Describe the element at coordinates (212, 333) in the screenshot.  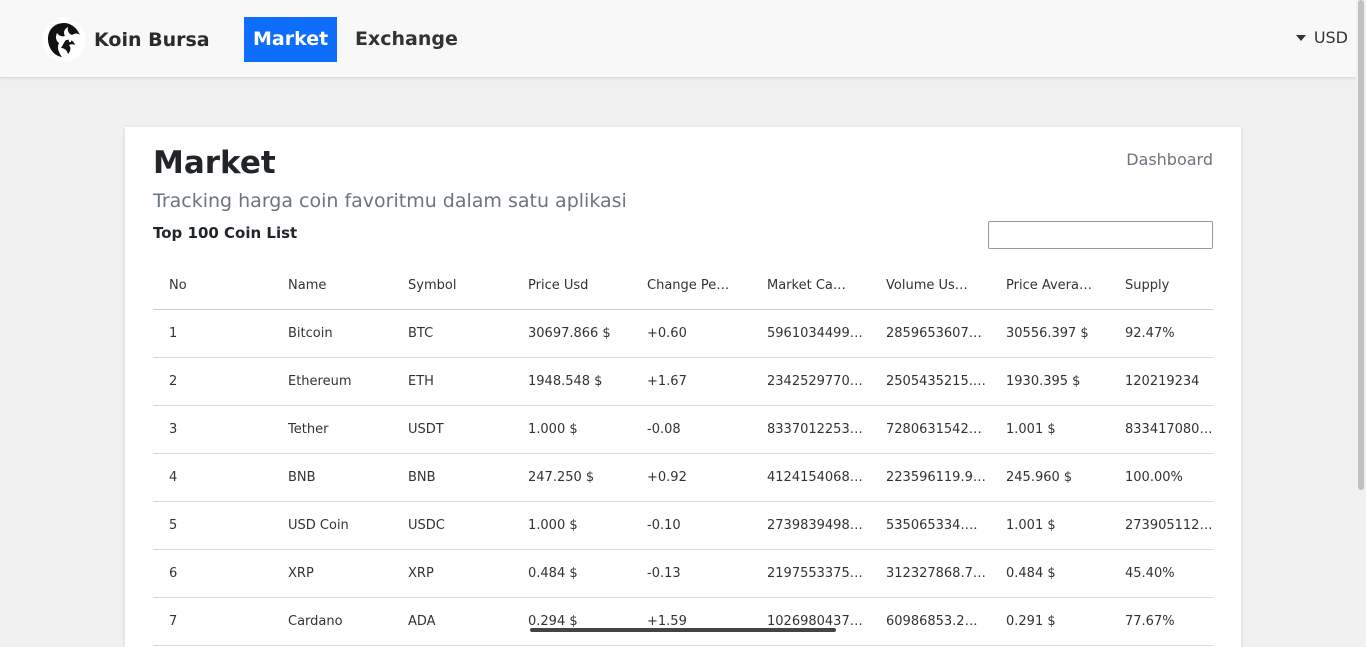
I see `cell-no: 1` at that location.